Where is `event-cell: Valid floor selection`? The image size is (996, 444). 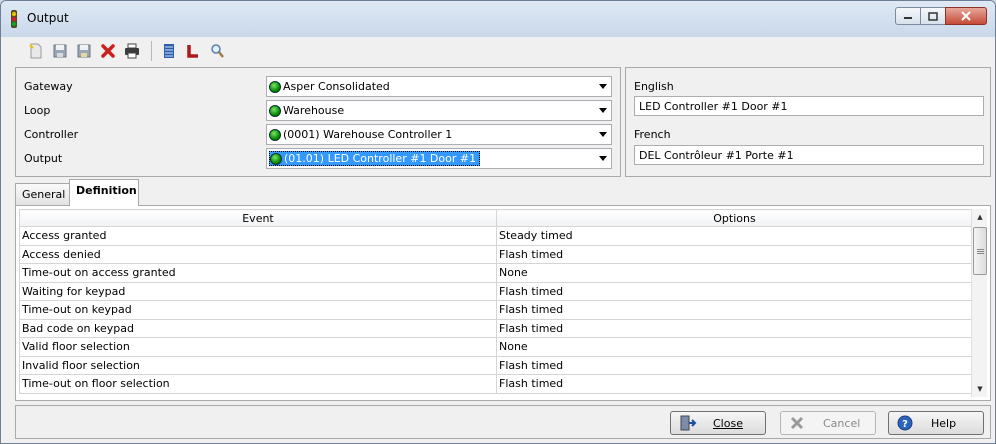 event-cell: Valid floor selection is located at coordinates (258, 347).